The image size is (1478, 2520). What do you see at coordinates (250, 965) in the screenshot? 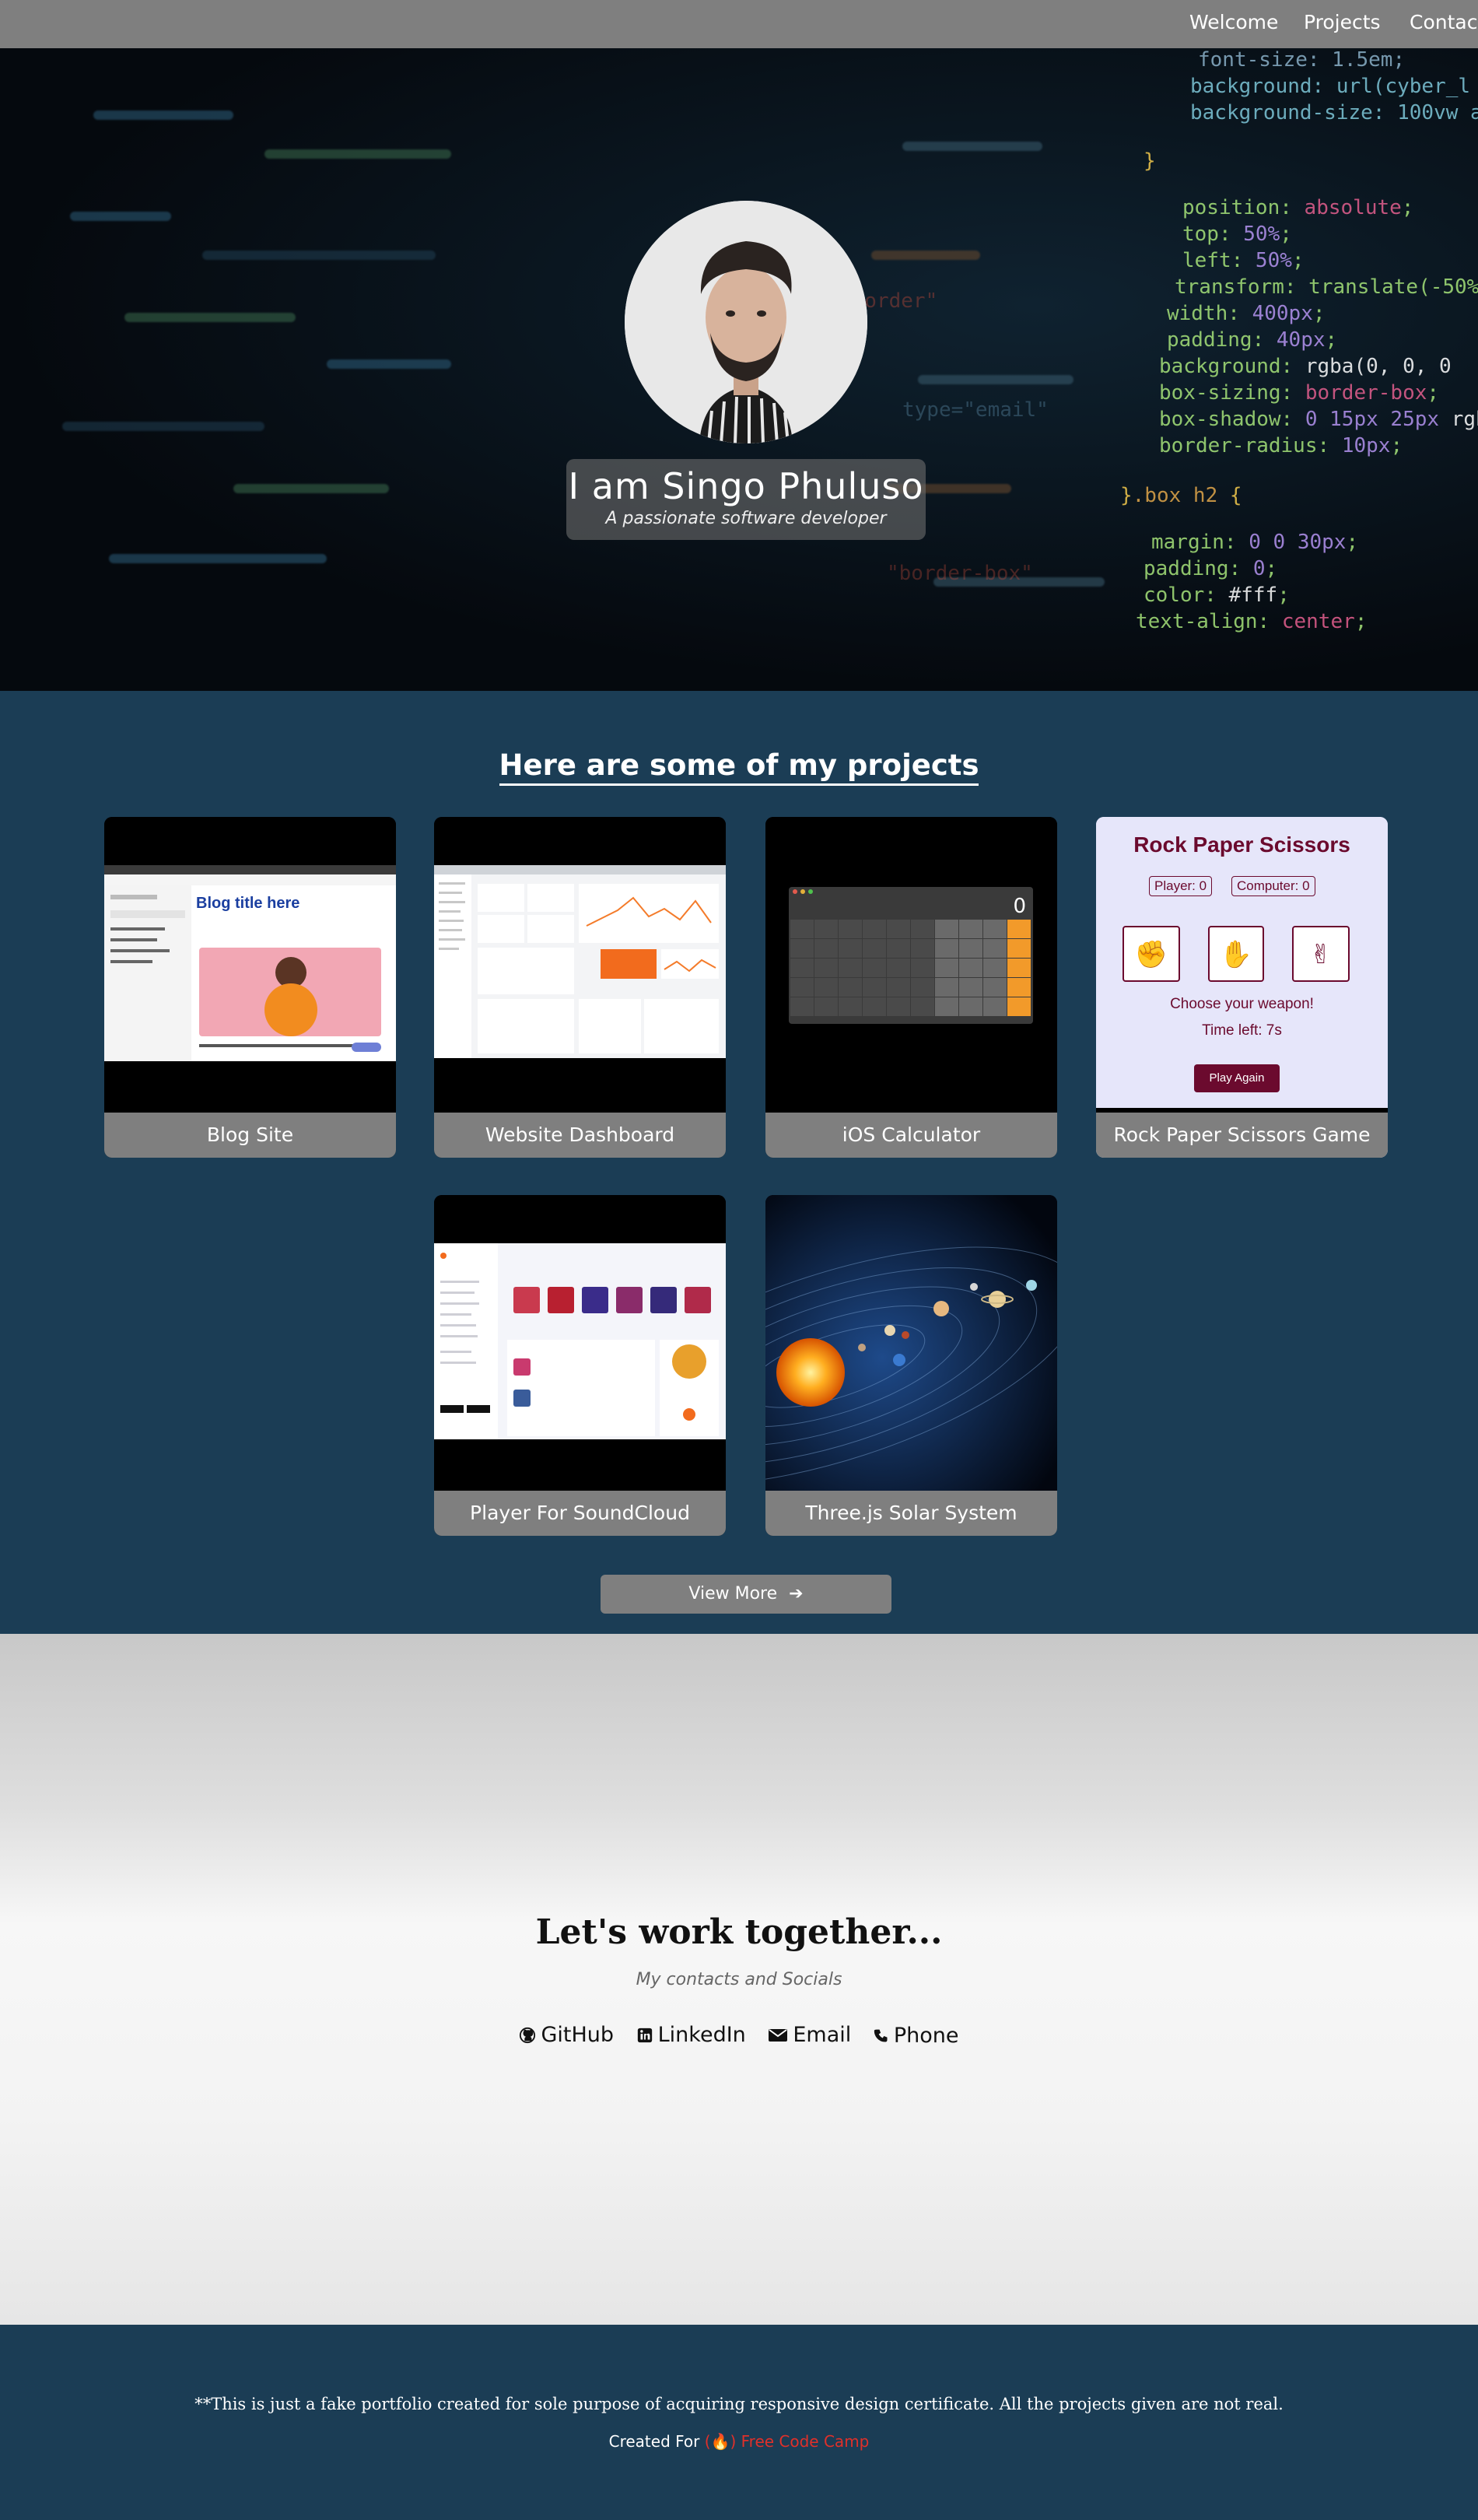
I see `project-thumbnail: Blog title here` at bounding box center [250, 965].